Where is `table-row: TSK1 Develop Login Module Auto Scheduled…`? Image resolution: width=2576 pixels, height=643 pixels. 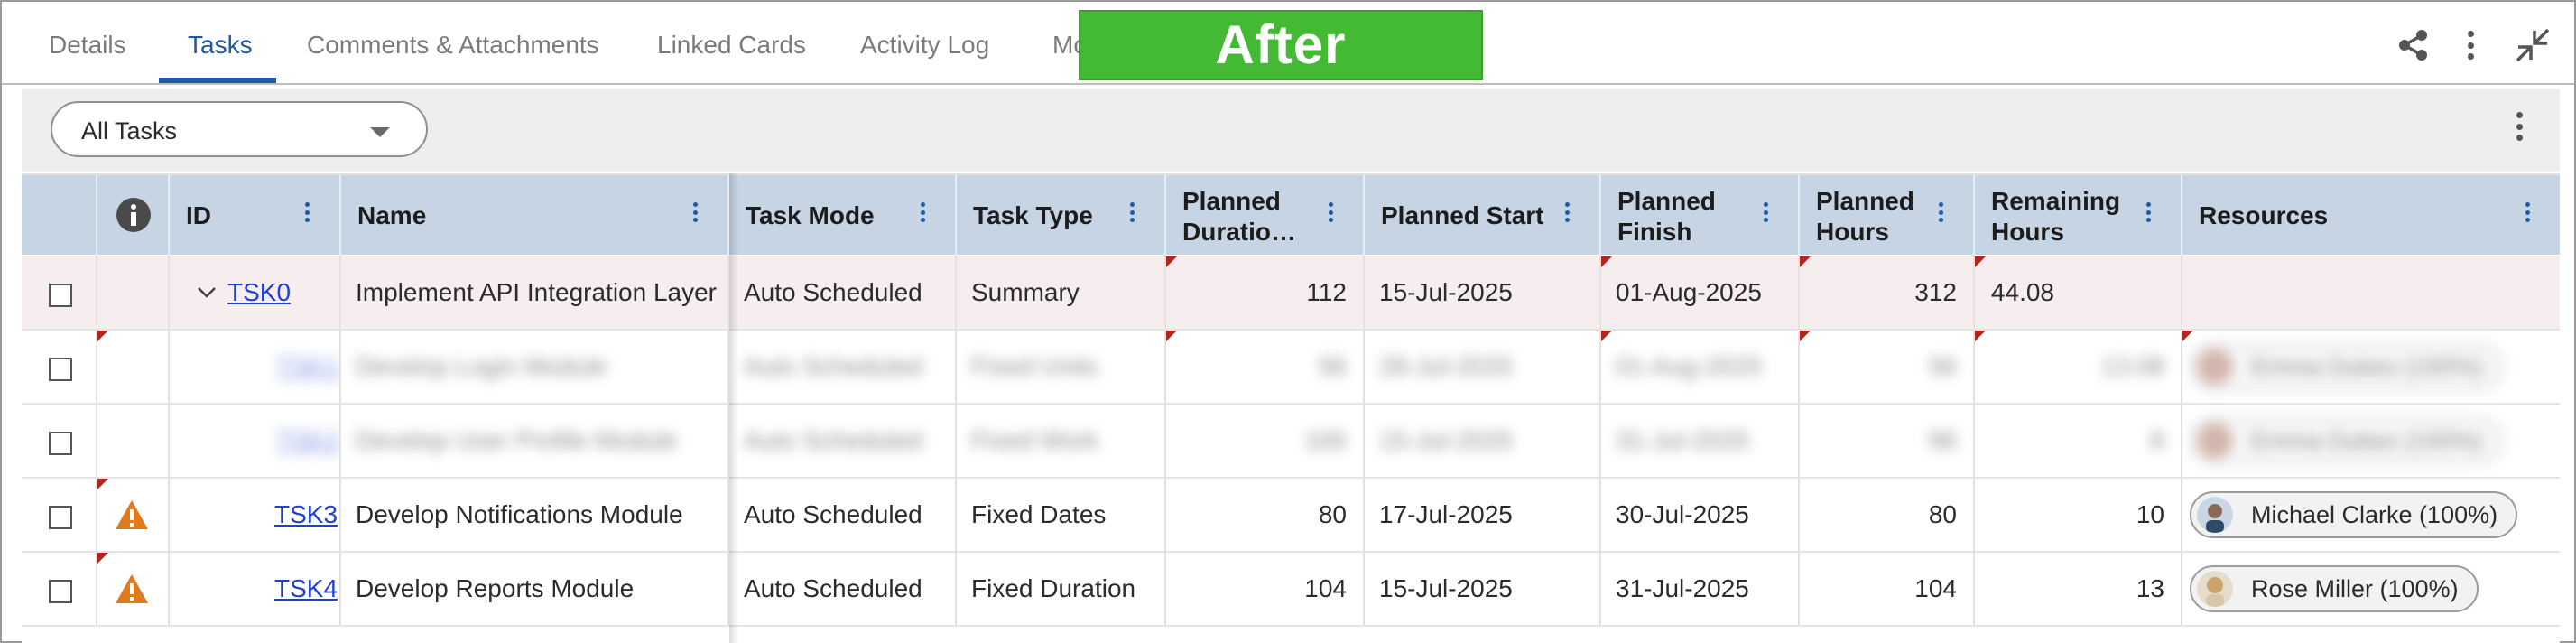
table-row: TSK1 Develop Login Module Auto Scheduled… is located at coordinates (1291, 368).